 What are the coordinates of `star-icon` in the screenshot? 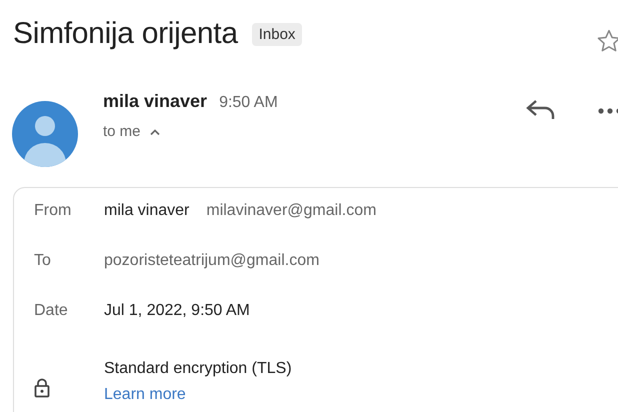 It's located at (607, 41).